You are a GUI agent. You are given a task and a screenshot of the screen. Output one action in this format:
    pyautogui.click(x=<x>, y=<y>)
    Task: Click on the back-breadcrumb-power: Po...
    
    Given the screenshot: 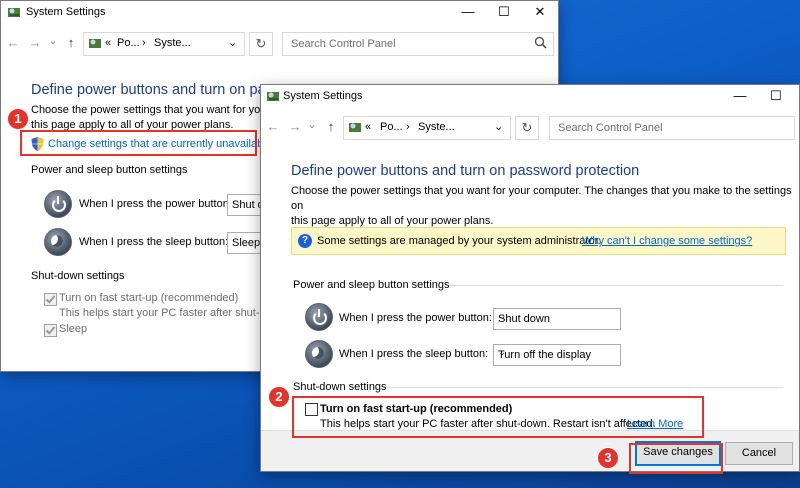 What is the action you would take?
    pyautogui.click(x=128, y=43)
    